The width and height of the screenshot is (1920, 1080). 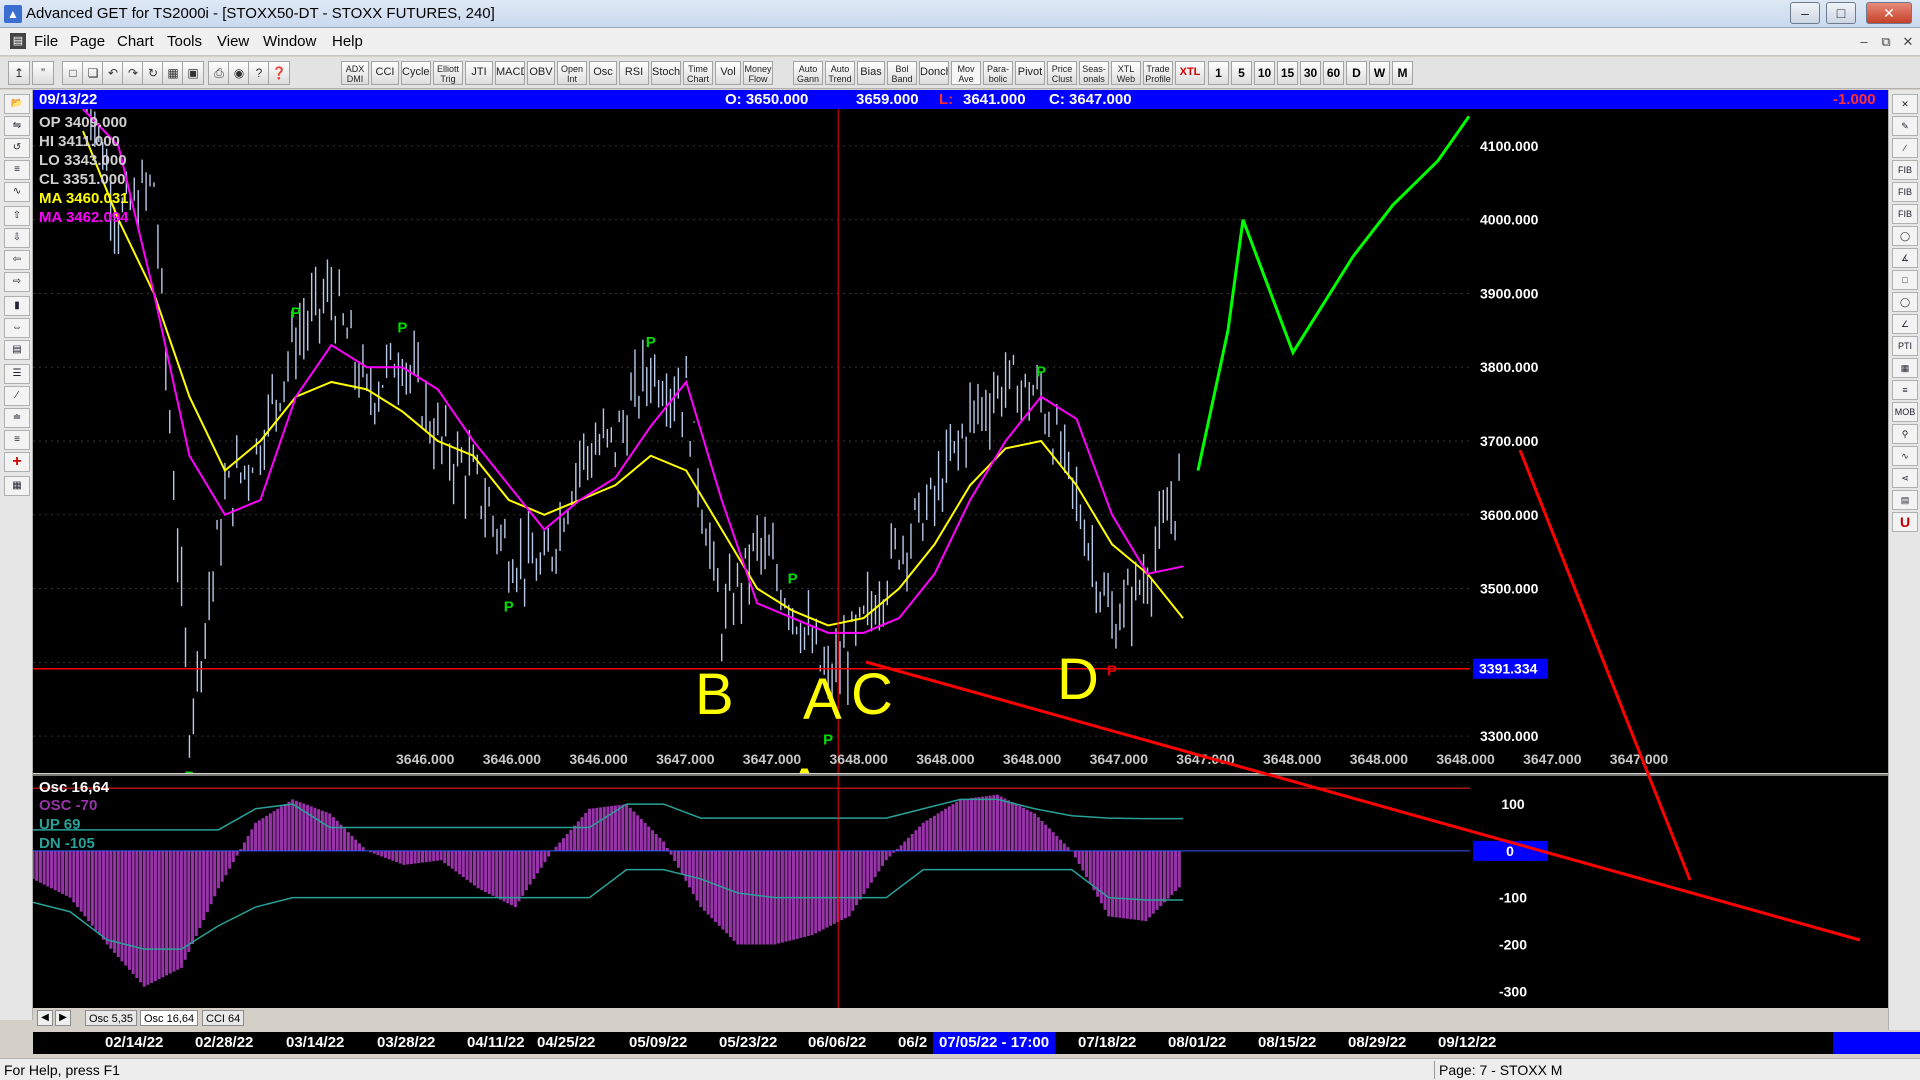 I want to click on menu-help: Help, so click(x=347, y=41).